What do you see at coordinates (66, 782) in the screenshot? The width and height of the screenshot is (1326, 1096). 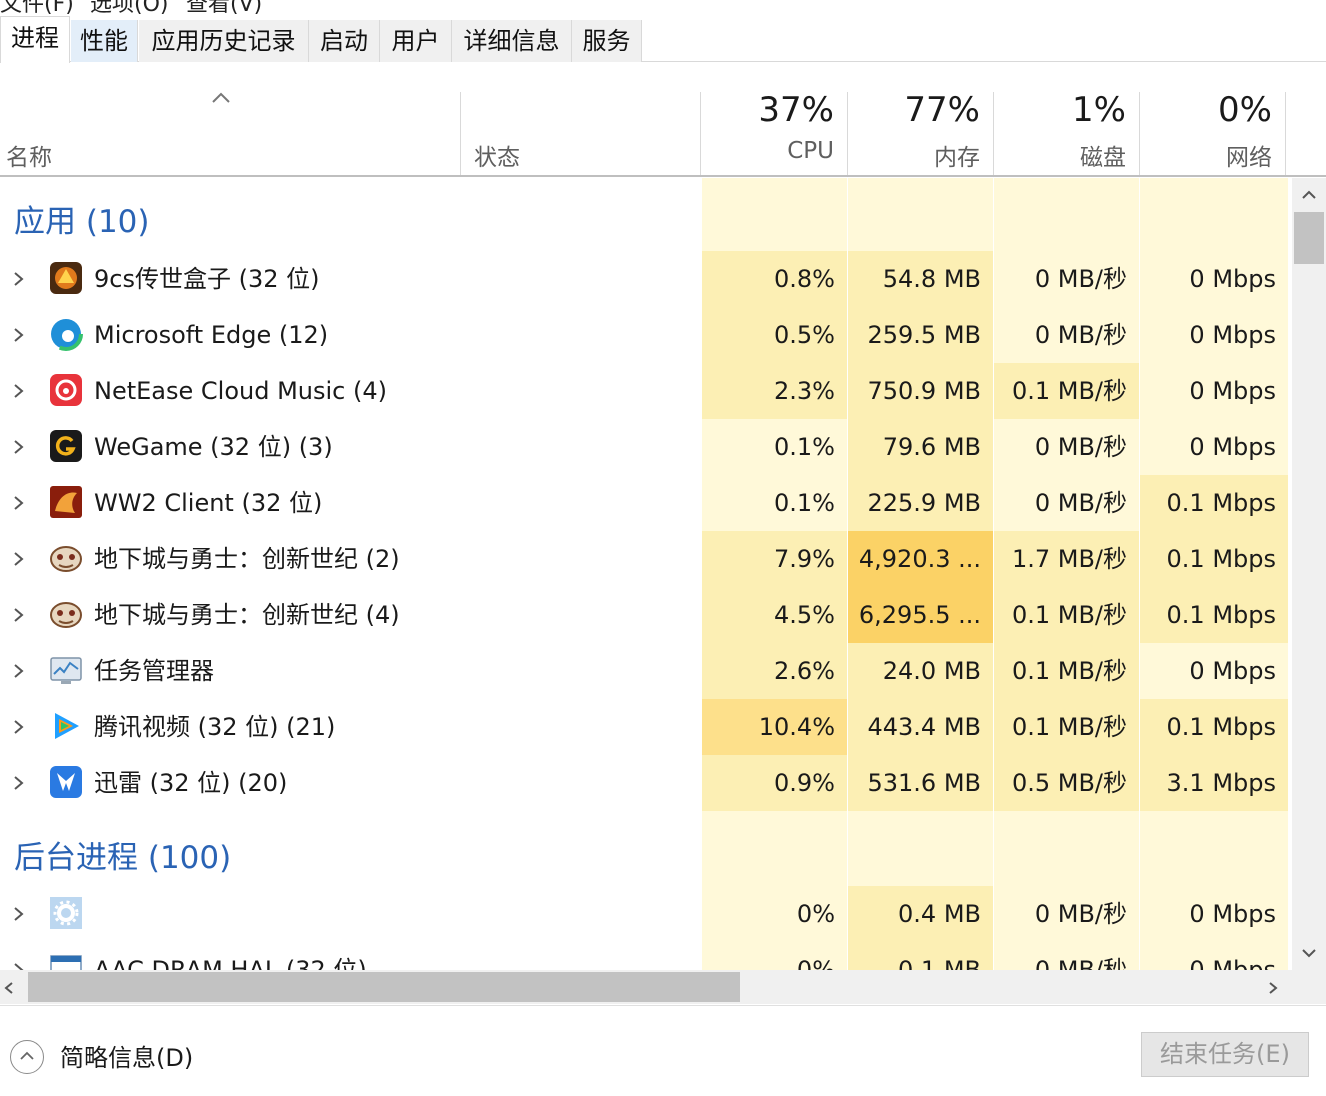 I see `xunlei-icon` at bounding box center [66, 782].